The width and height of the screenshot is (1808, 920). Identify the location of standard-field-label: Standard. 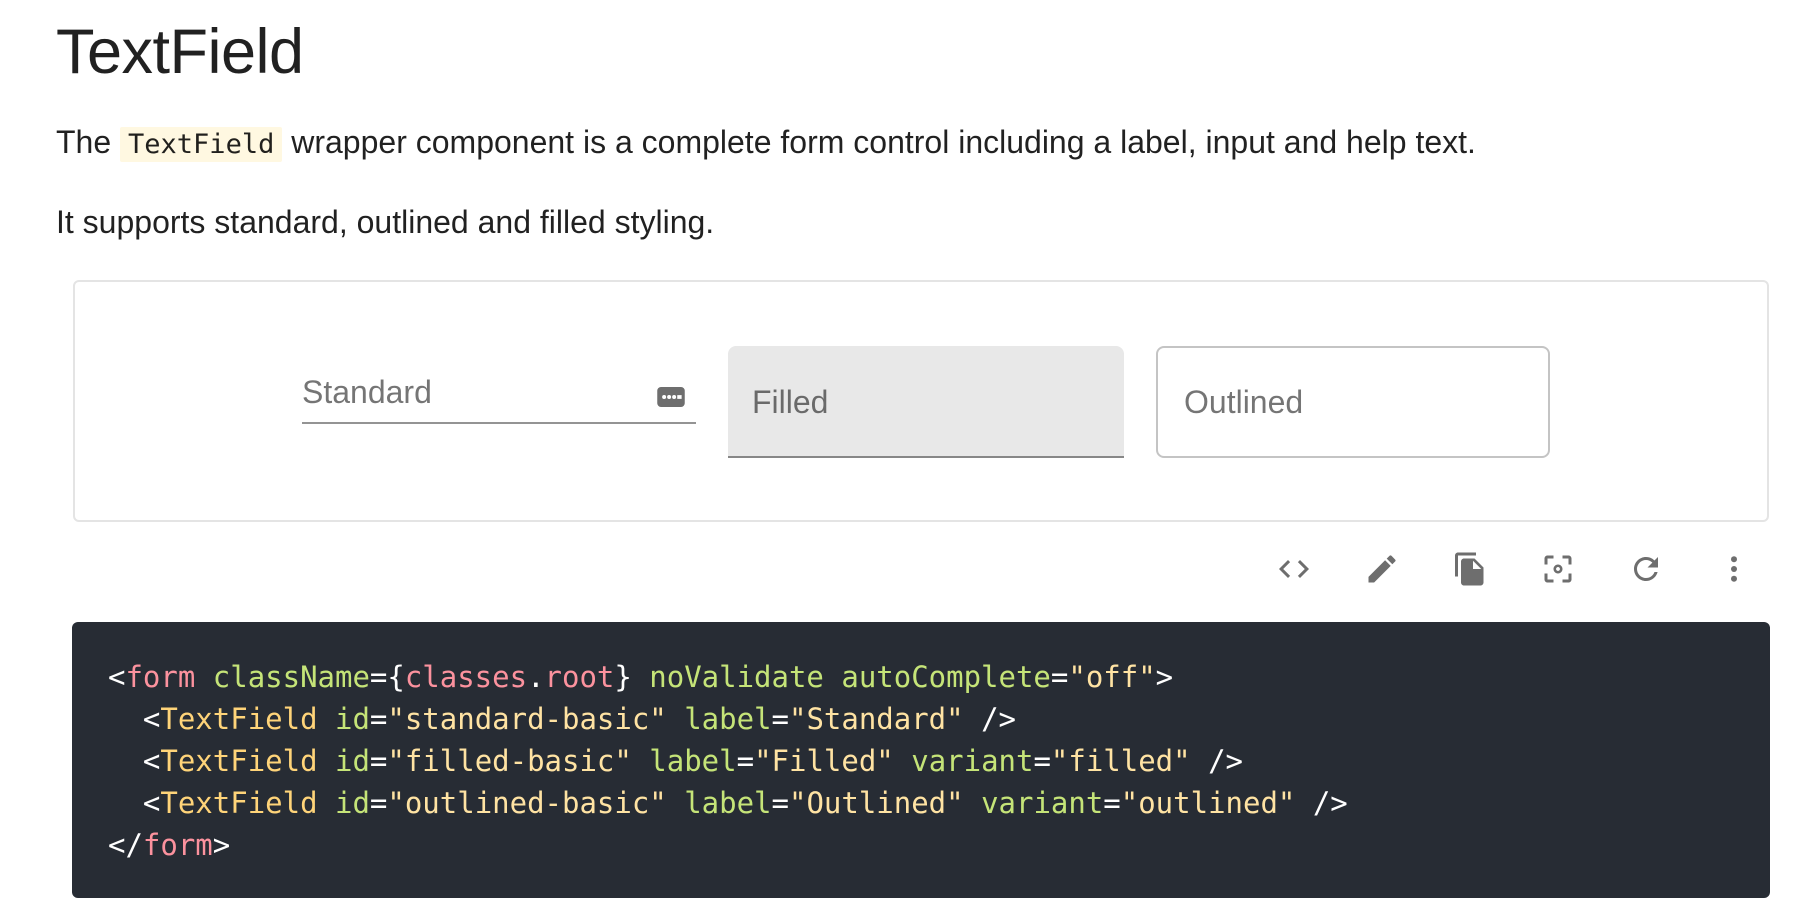
(367, 392).